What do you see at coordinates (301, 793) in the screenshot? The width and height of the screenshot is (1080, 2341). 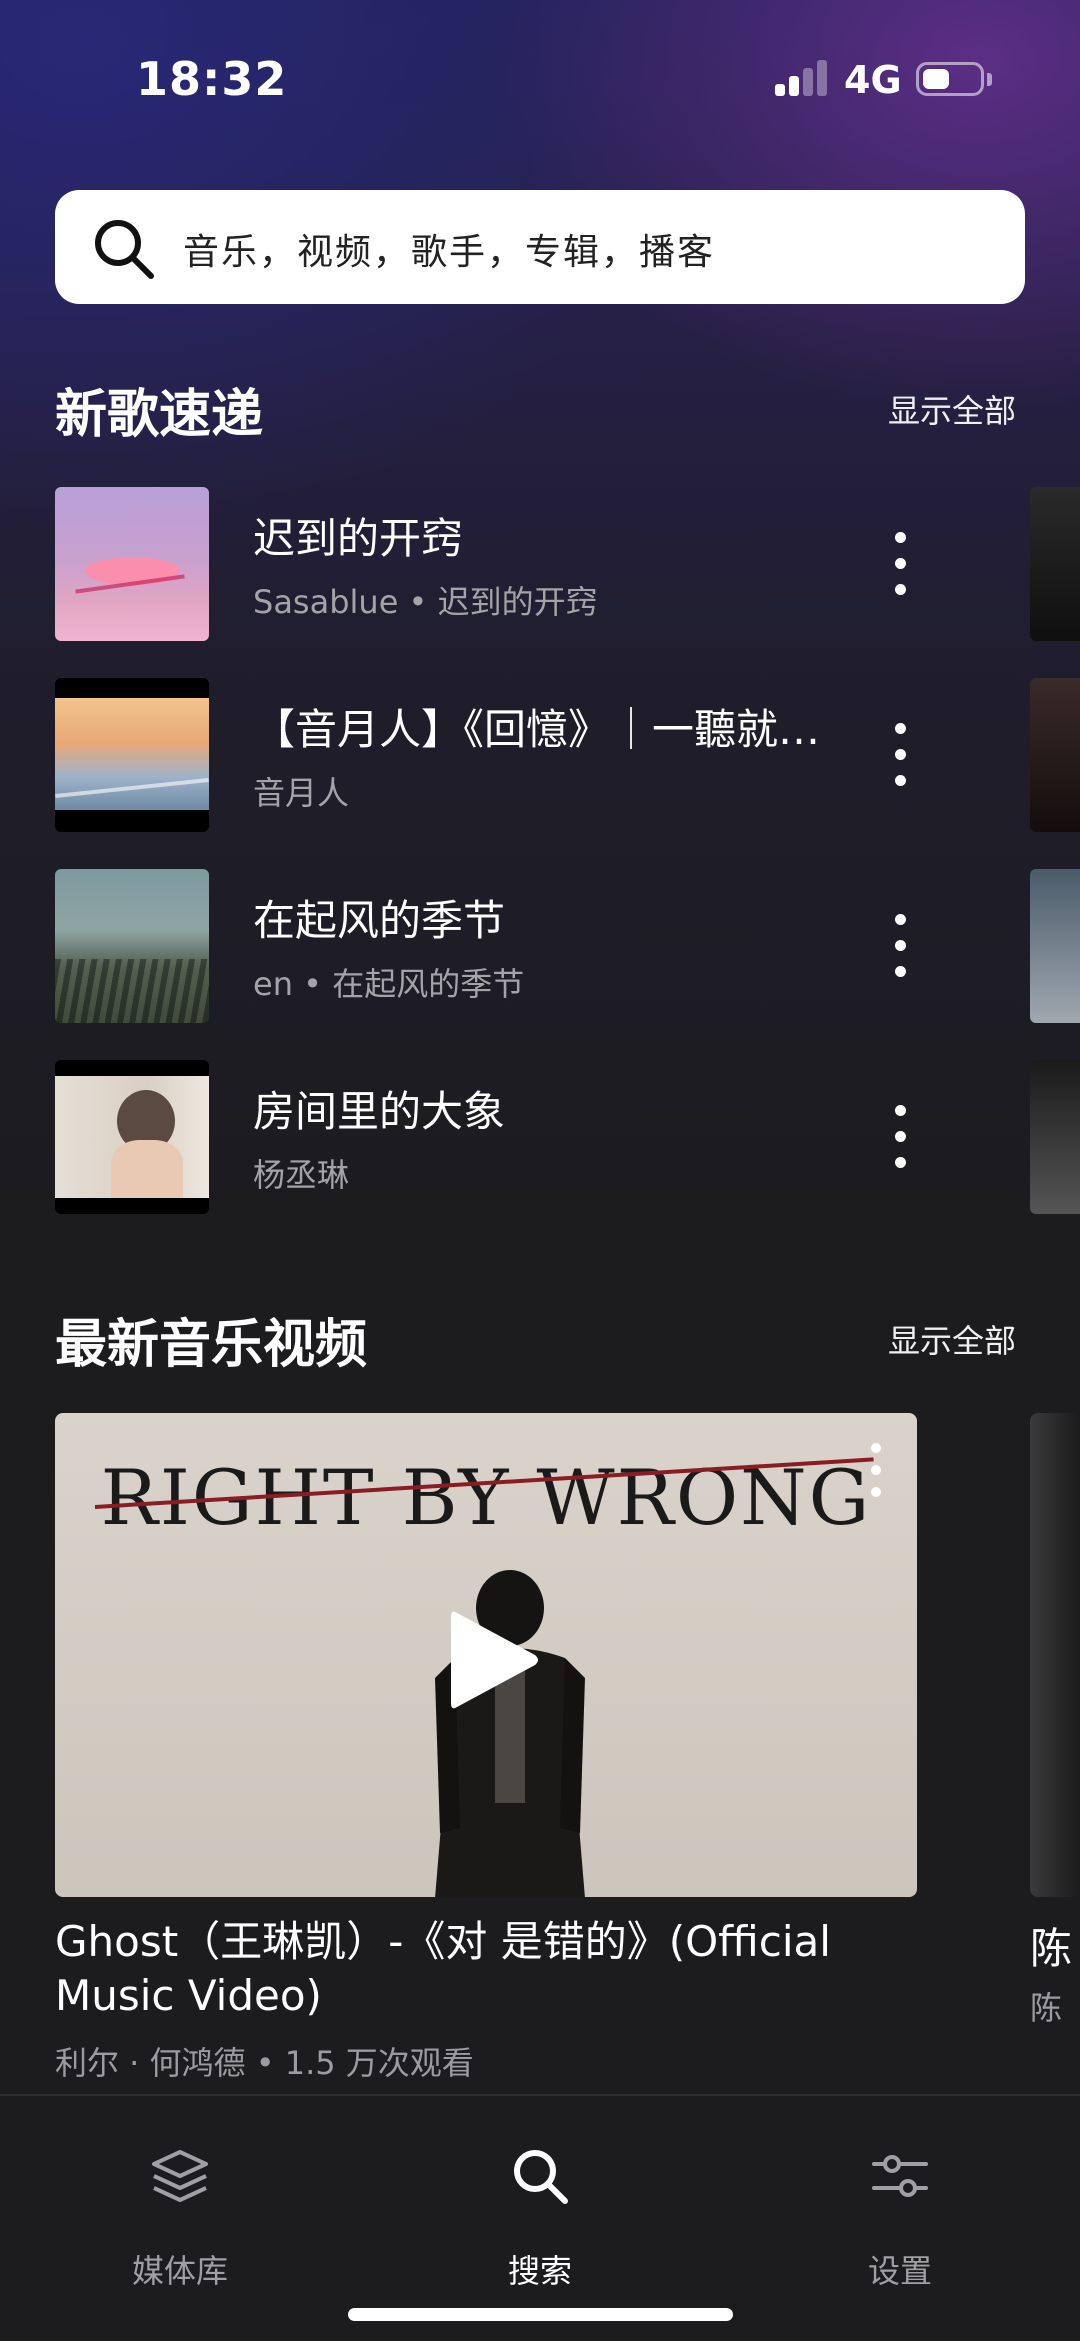 I see `song-subtitle: 音月人` at bounding box center [301, 793].